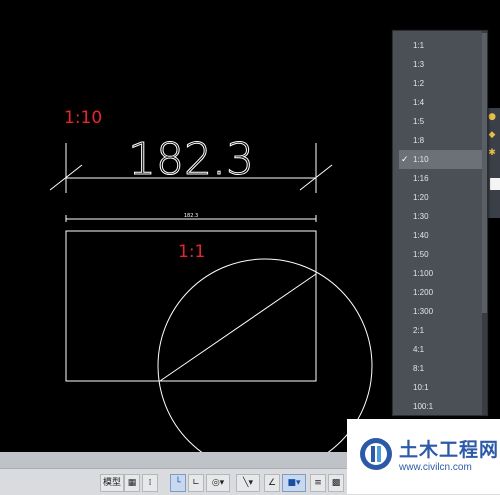 Image resolution: width=500 pixels, height=495 pixels. Describe the element at coordinates (191, 159) in the screenshot. I see `dimension-large-text: 182.3` at that location.